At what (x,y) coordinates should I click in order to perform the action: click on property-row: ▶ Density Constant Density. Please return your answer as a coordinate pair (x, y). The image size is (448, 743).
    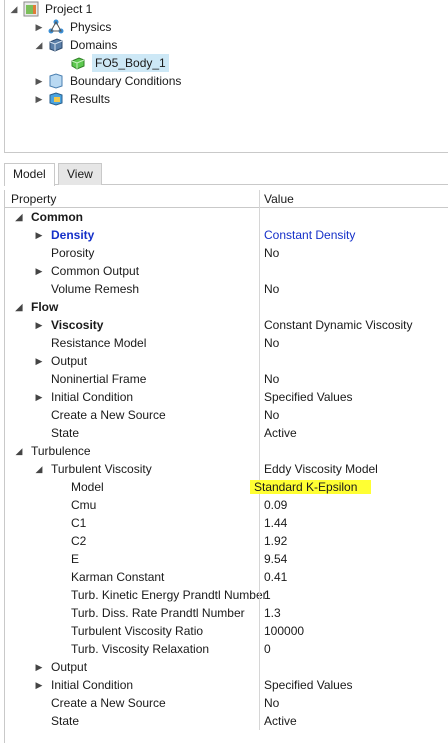
    Looking at the image, I should click on (226, 235).